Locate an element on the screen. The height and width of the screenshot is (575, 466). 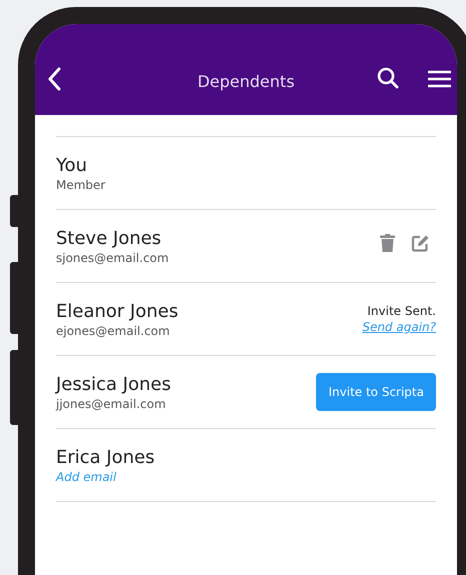
dependent-detail: sjones@email.com is located at coordinates (112, 257).